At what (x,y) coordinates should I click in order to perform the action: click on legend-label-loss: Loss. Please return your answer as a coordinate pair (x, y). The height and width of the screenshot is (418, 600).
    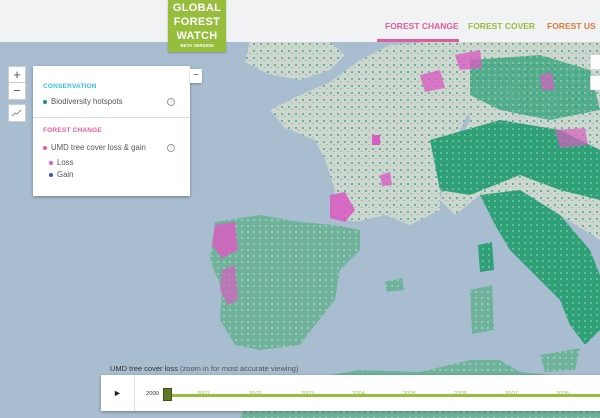
    Looking at the image, I should click on (65, 162).